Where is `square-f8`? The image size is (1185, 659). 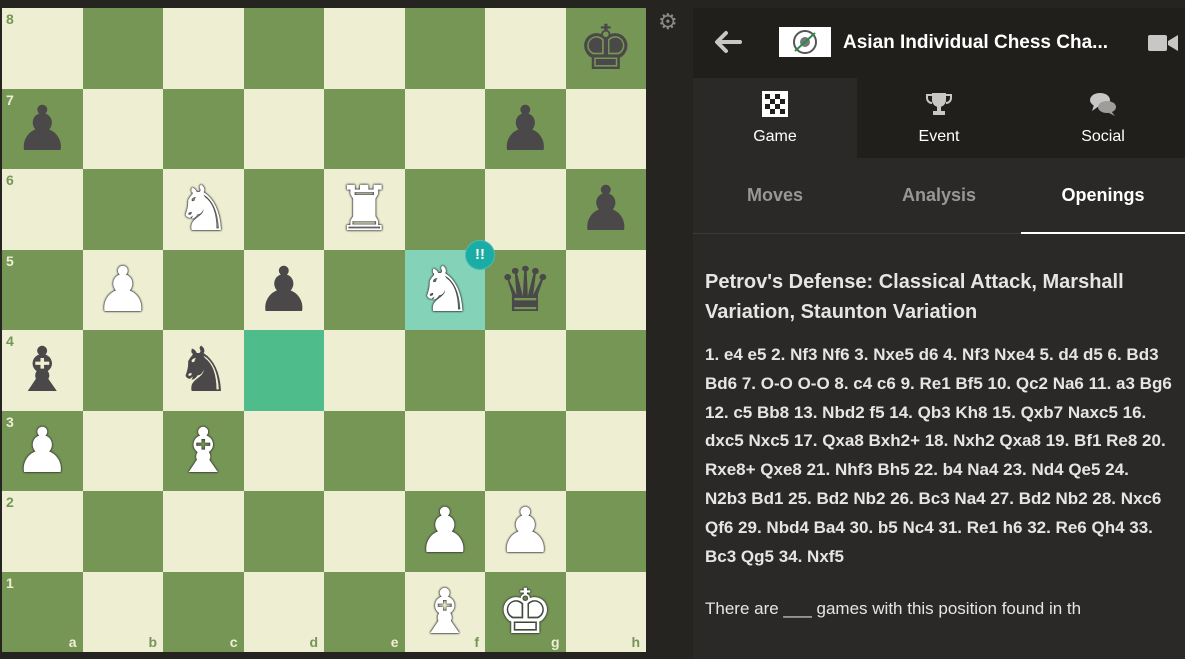 square-f8 is located at coordinates (444, 48).